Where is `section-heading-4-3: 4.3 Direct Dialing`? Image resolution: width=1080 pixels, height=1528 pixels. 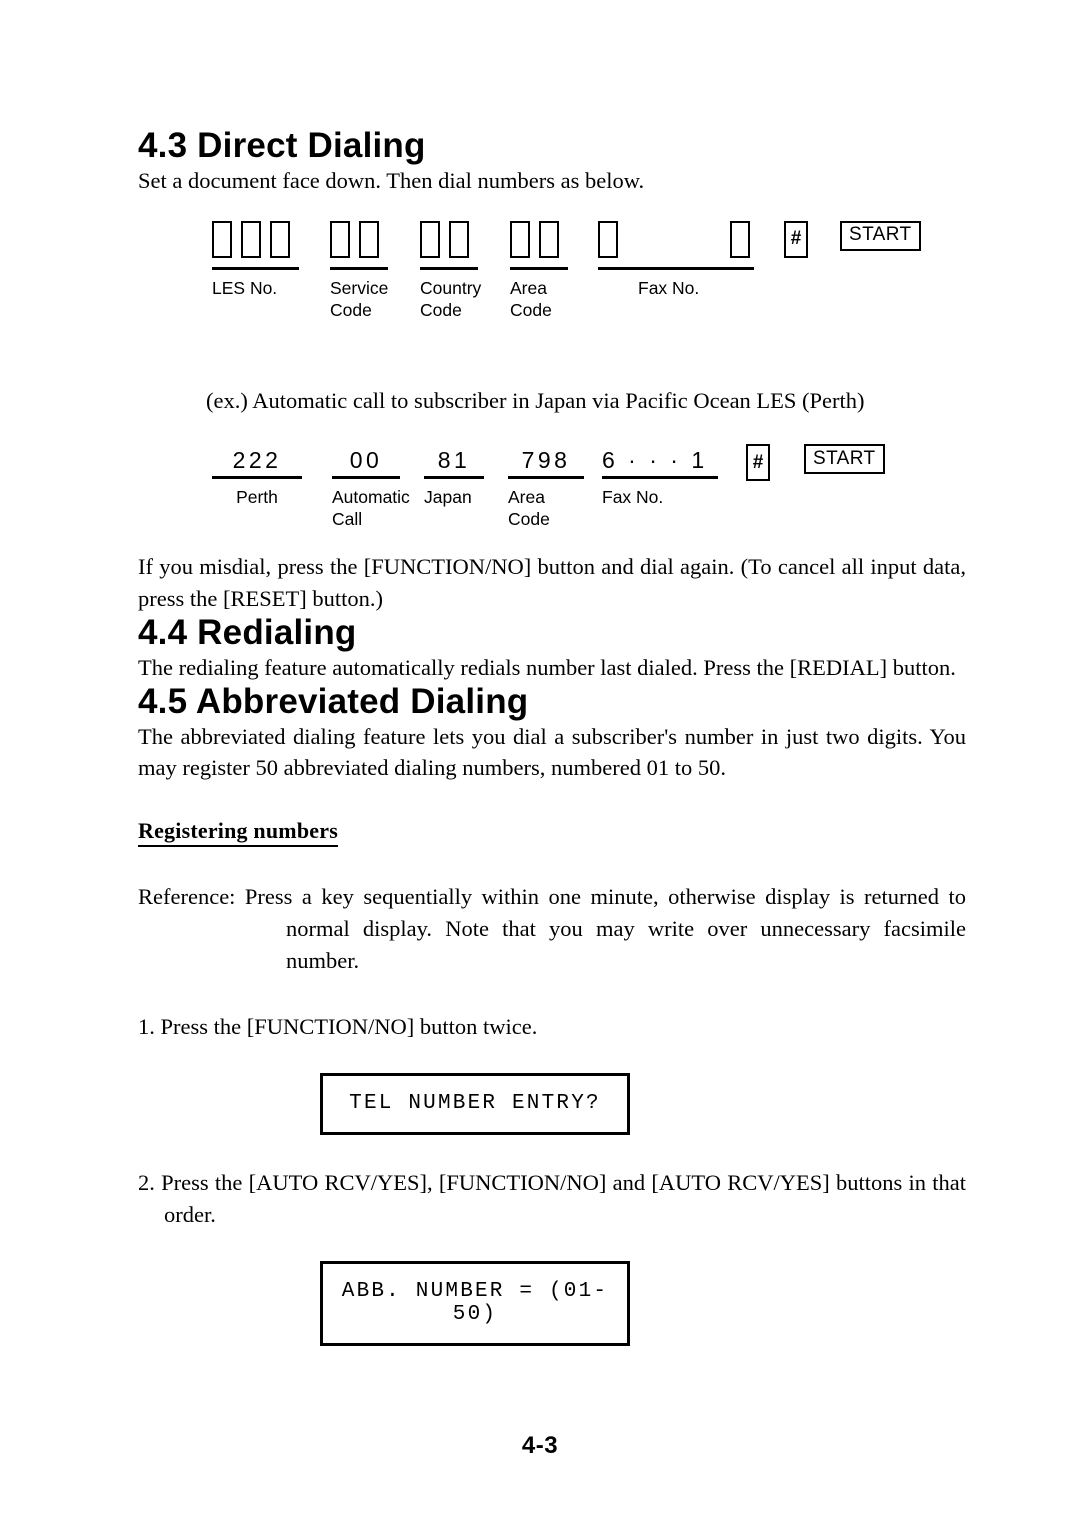
section-heading-4-3: 4.3 Direct Dialing is located at coordinates (282, 145).